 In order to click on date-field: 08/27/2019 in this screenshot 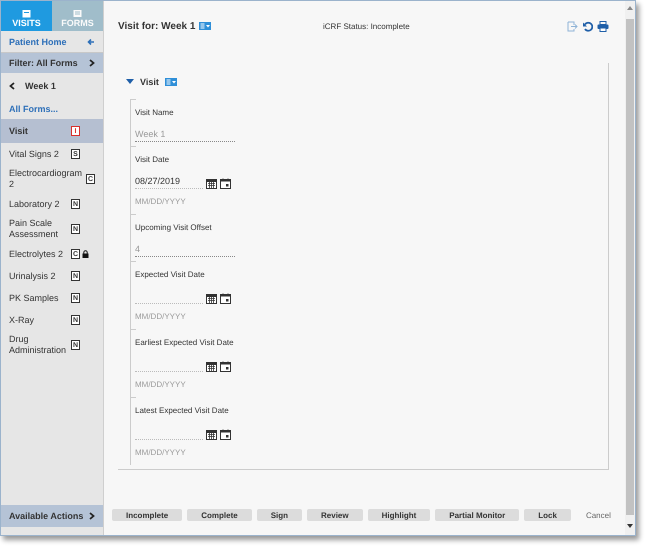, I will do `click(169, 182)`.